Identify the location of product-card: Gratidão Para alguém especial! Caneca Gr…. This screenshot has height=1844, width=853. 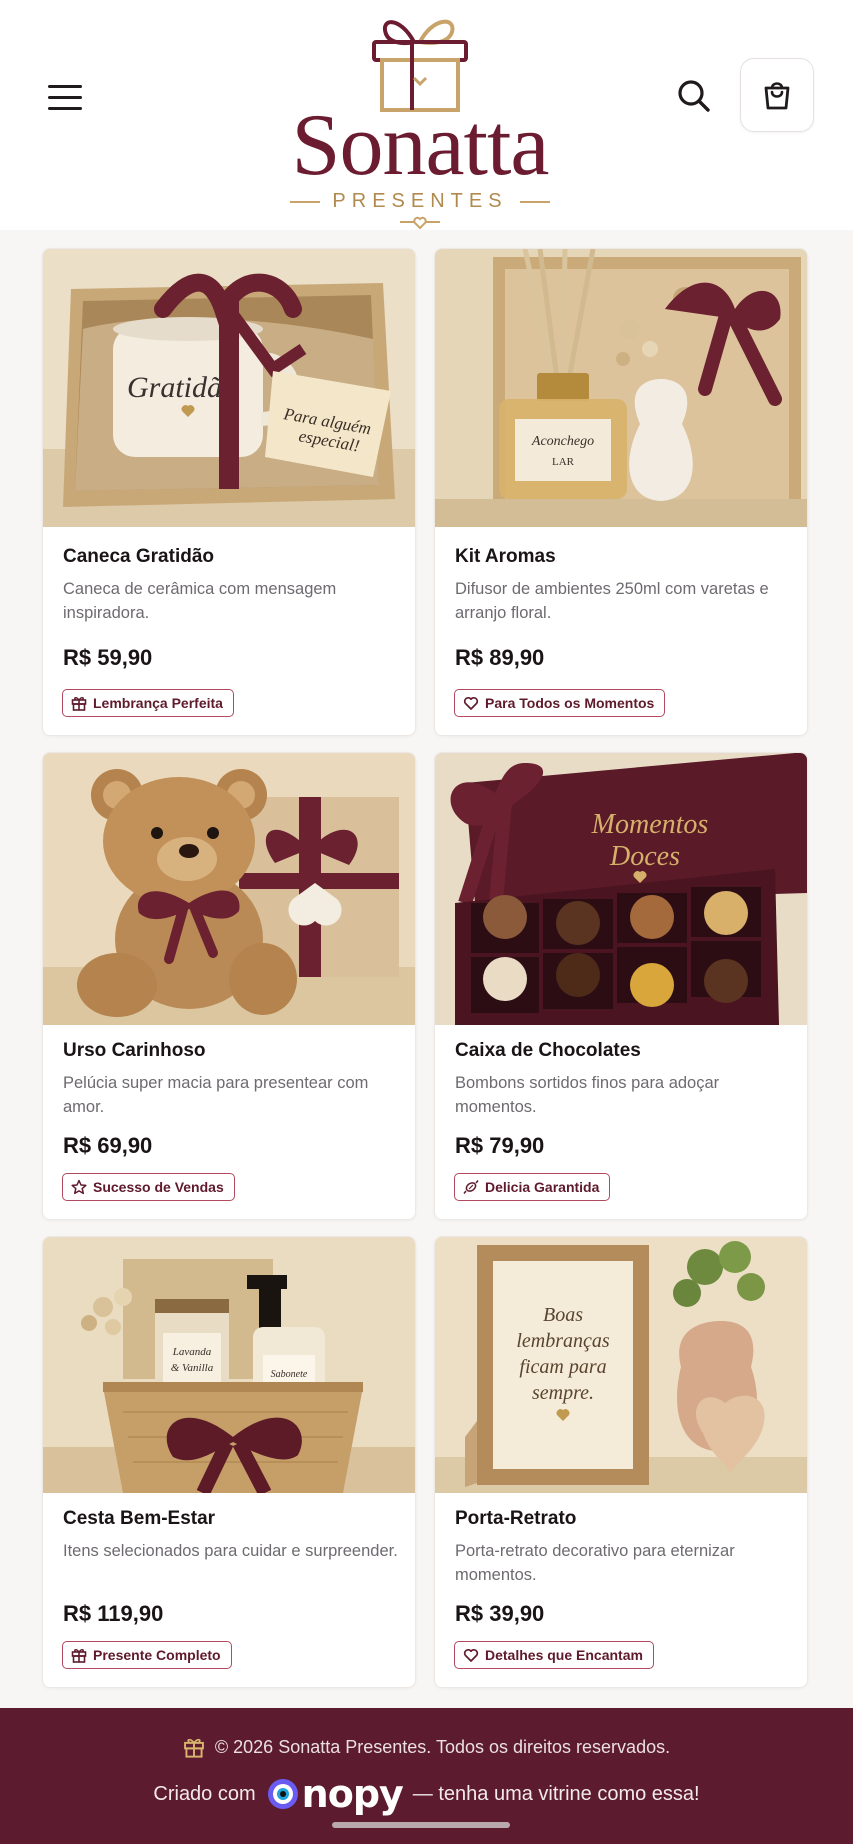
(229, 492).